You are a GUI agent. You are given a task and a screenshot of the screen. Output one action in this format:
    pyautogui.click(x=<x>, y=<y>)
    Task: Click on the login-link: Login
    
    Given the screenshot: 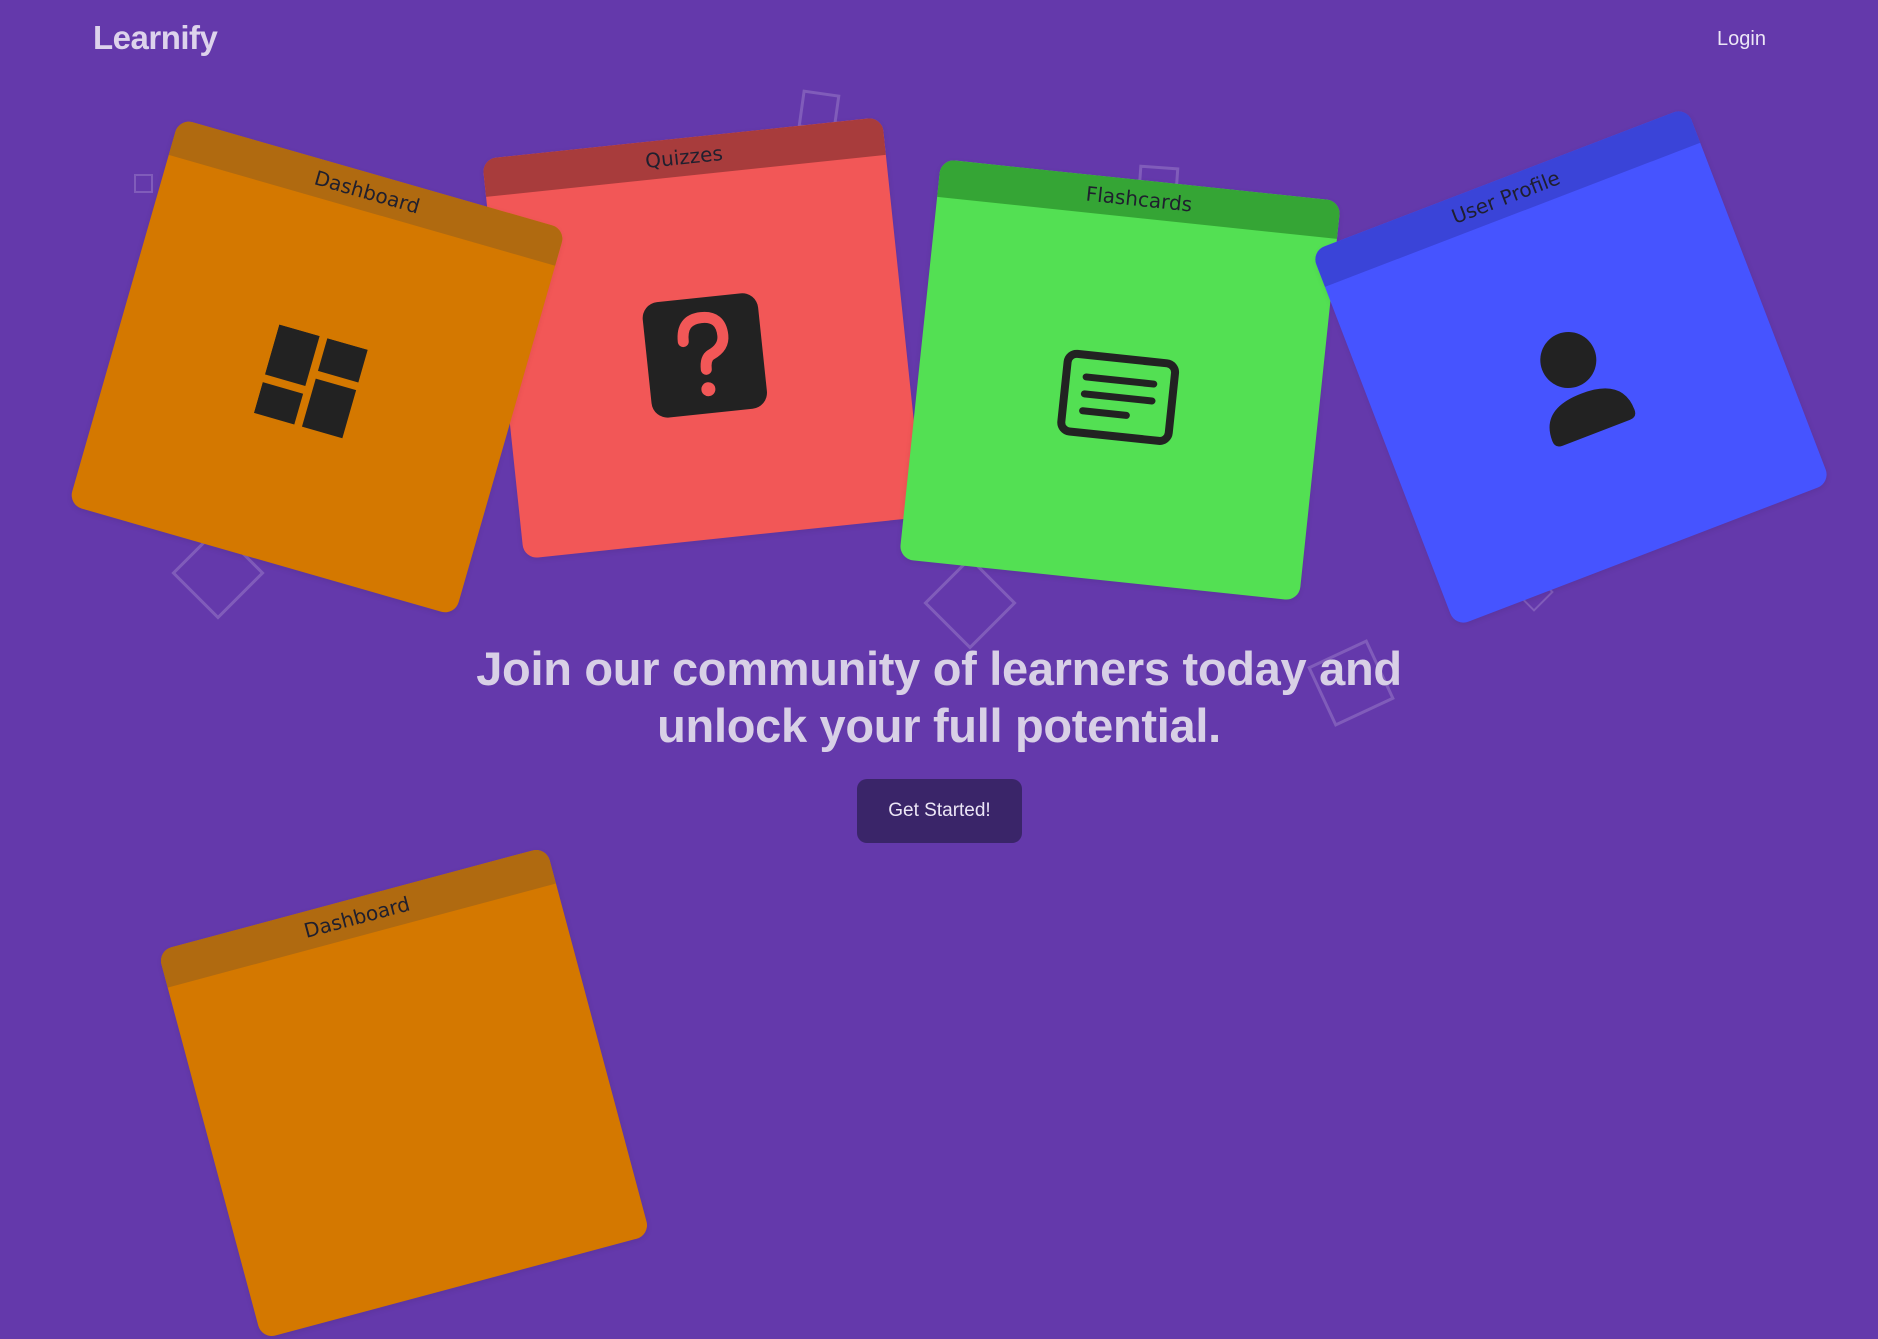 What is the action you would take?
    pyautogui.click(x=1741, y=39)
    